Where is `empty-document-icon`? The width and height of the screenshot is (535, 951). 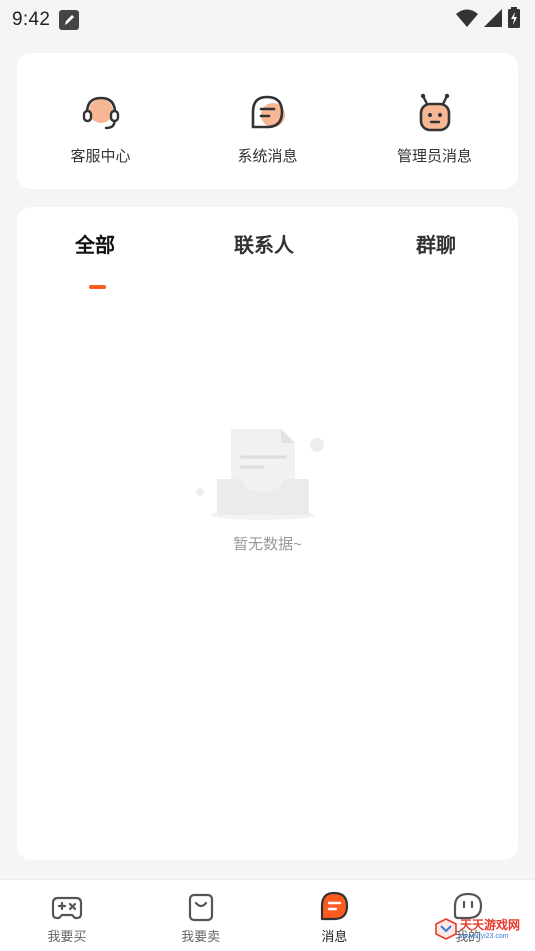 empty-document-icon is located at coordinates (259, 474).